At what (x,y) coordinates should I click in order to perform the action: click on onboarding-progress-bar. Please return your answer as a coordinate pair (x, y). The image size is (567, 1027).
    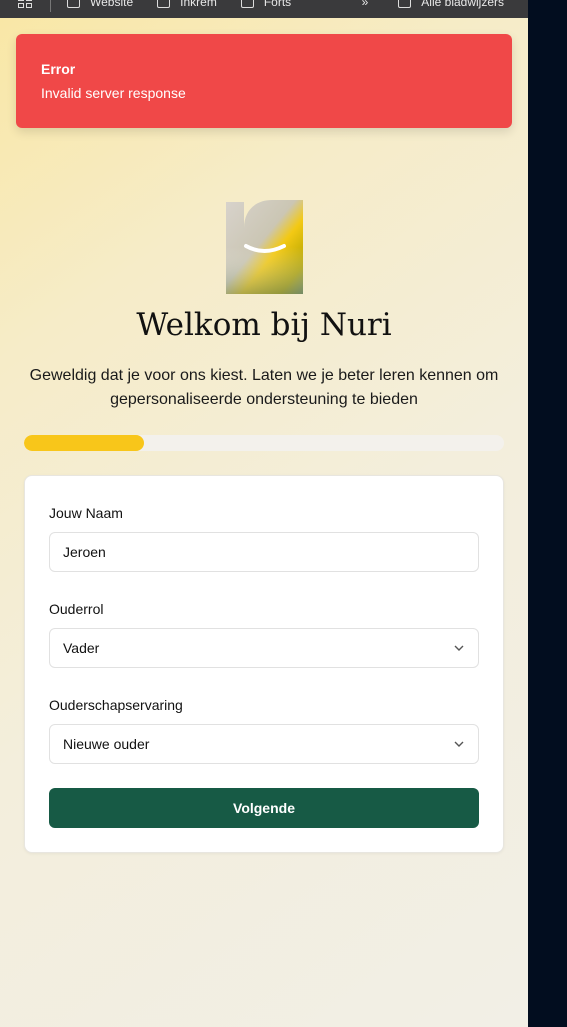
    Looking at the image, I should click on (264, 443).